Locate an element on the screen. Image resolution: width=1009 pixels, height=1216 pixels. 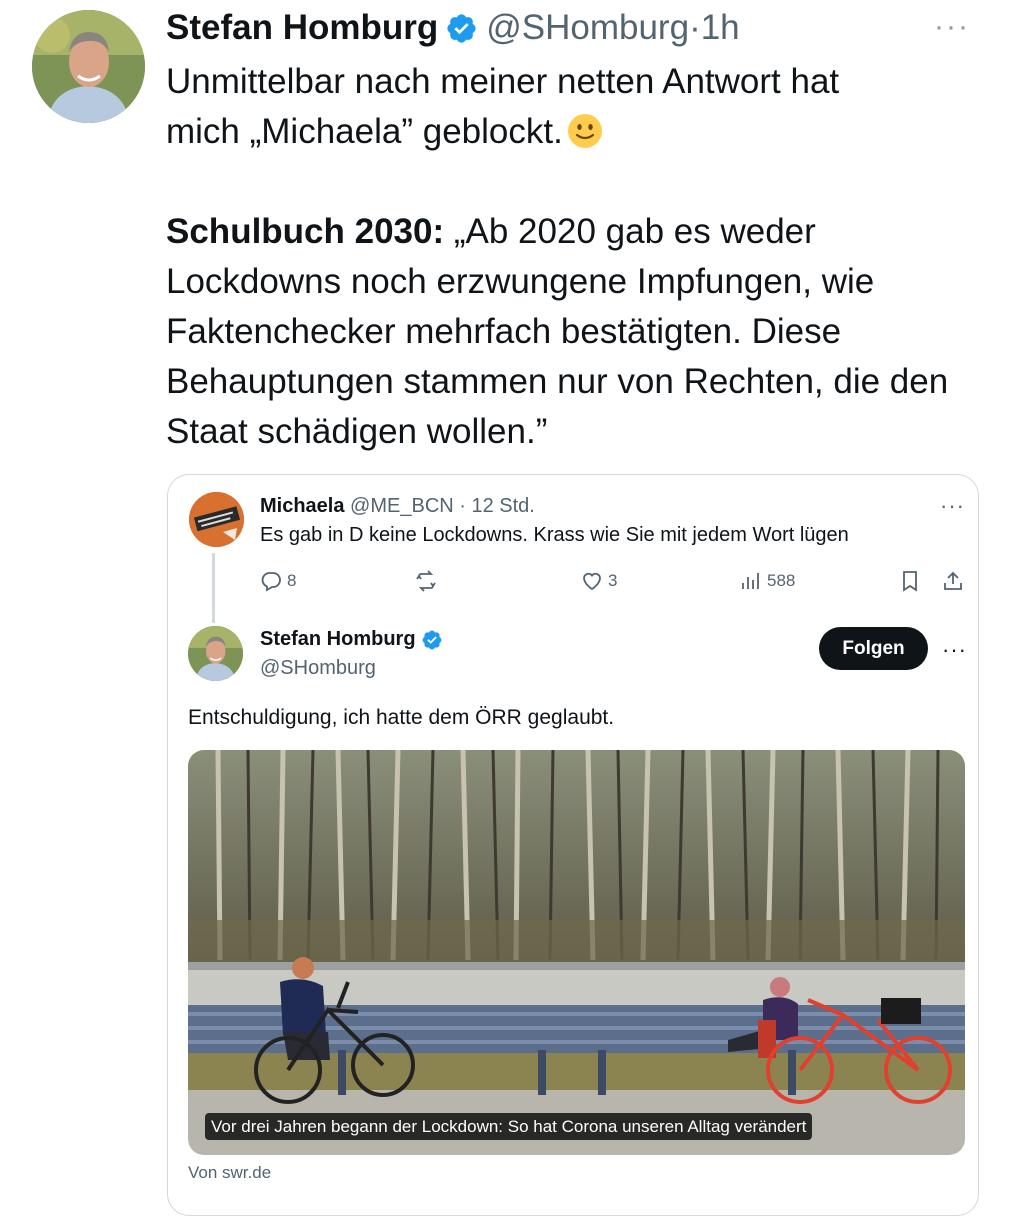
quoted-header: Michaela @ME_BCN · 12 Std. is located at coordinates (397, 506).